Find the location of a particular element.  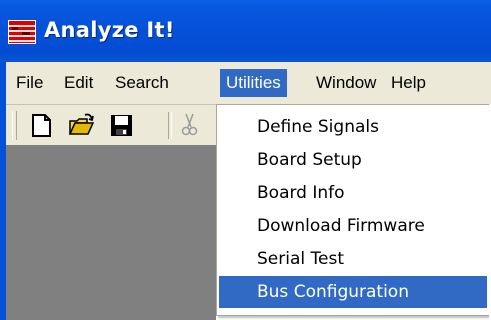

menu-bar: File Edit Search Utilities Window Help is located at coordinates (248, 83).